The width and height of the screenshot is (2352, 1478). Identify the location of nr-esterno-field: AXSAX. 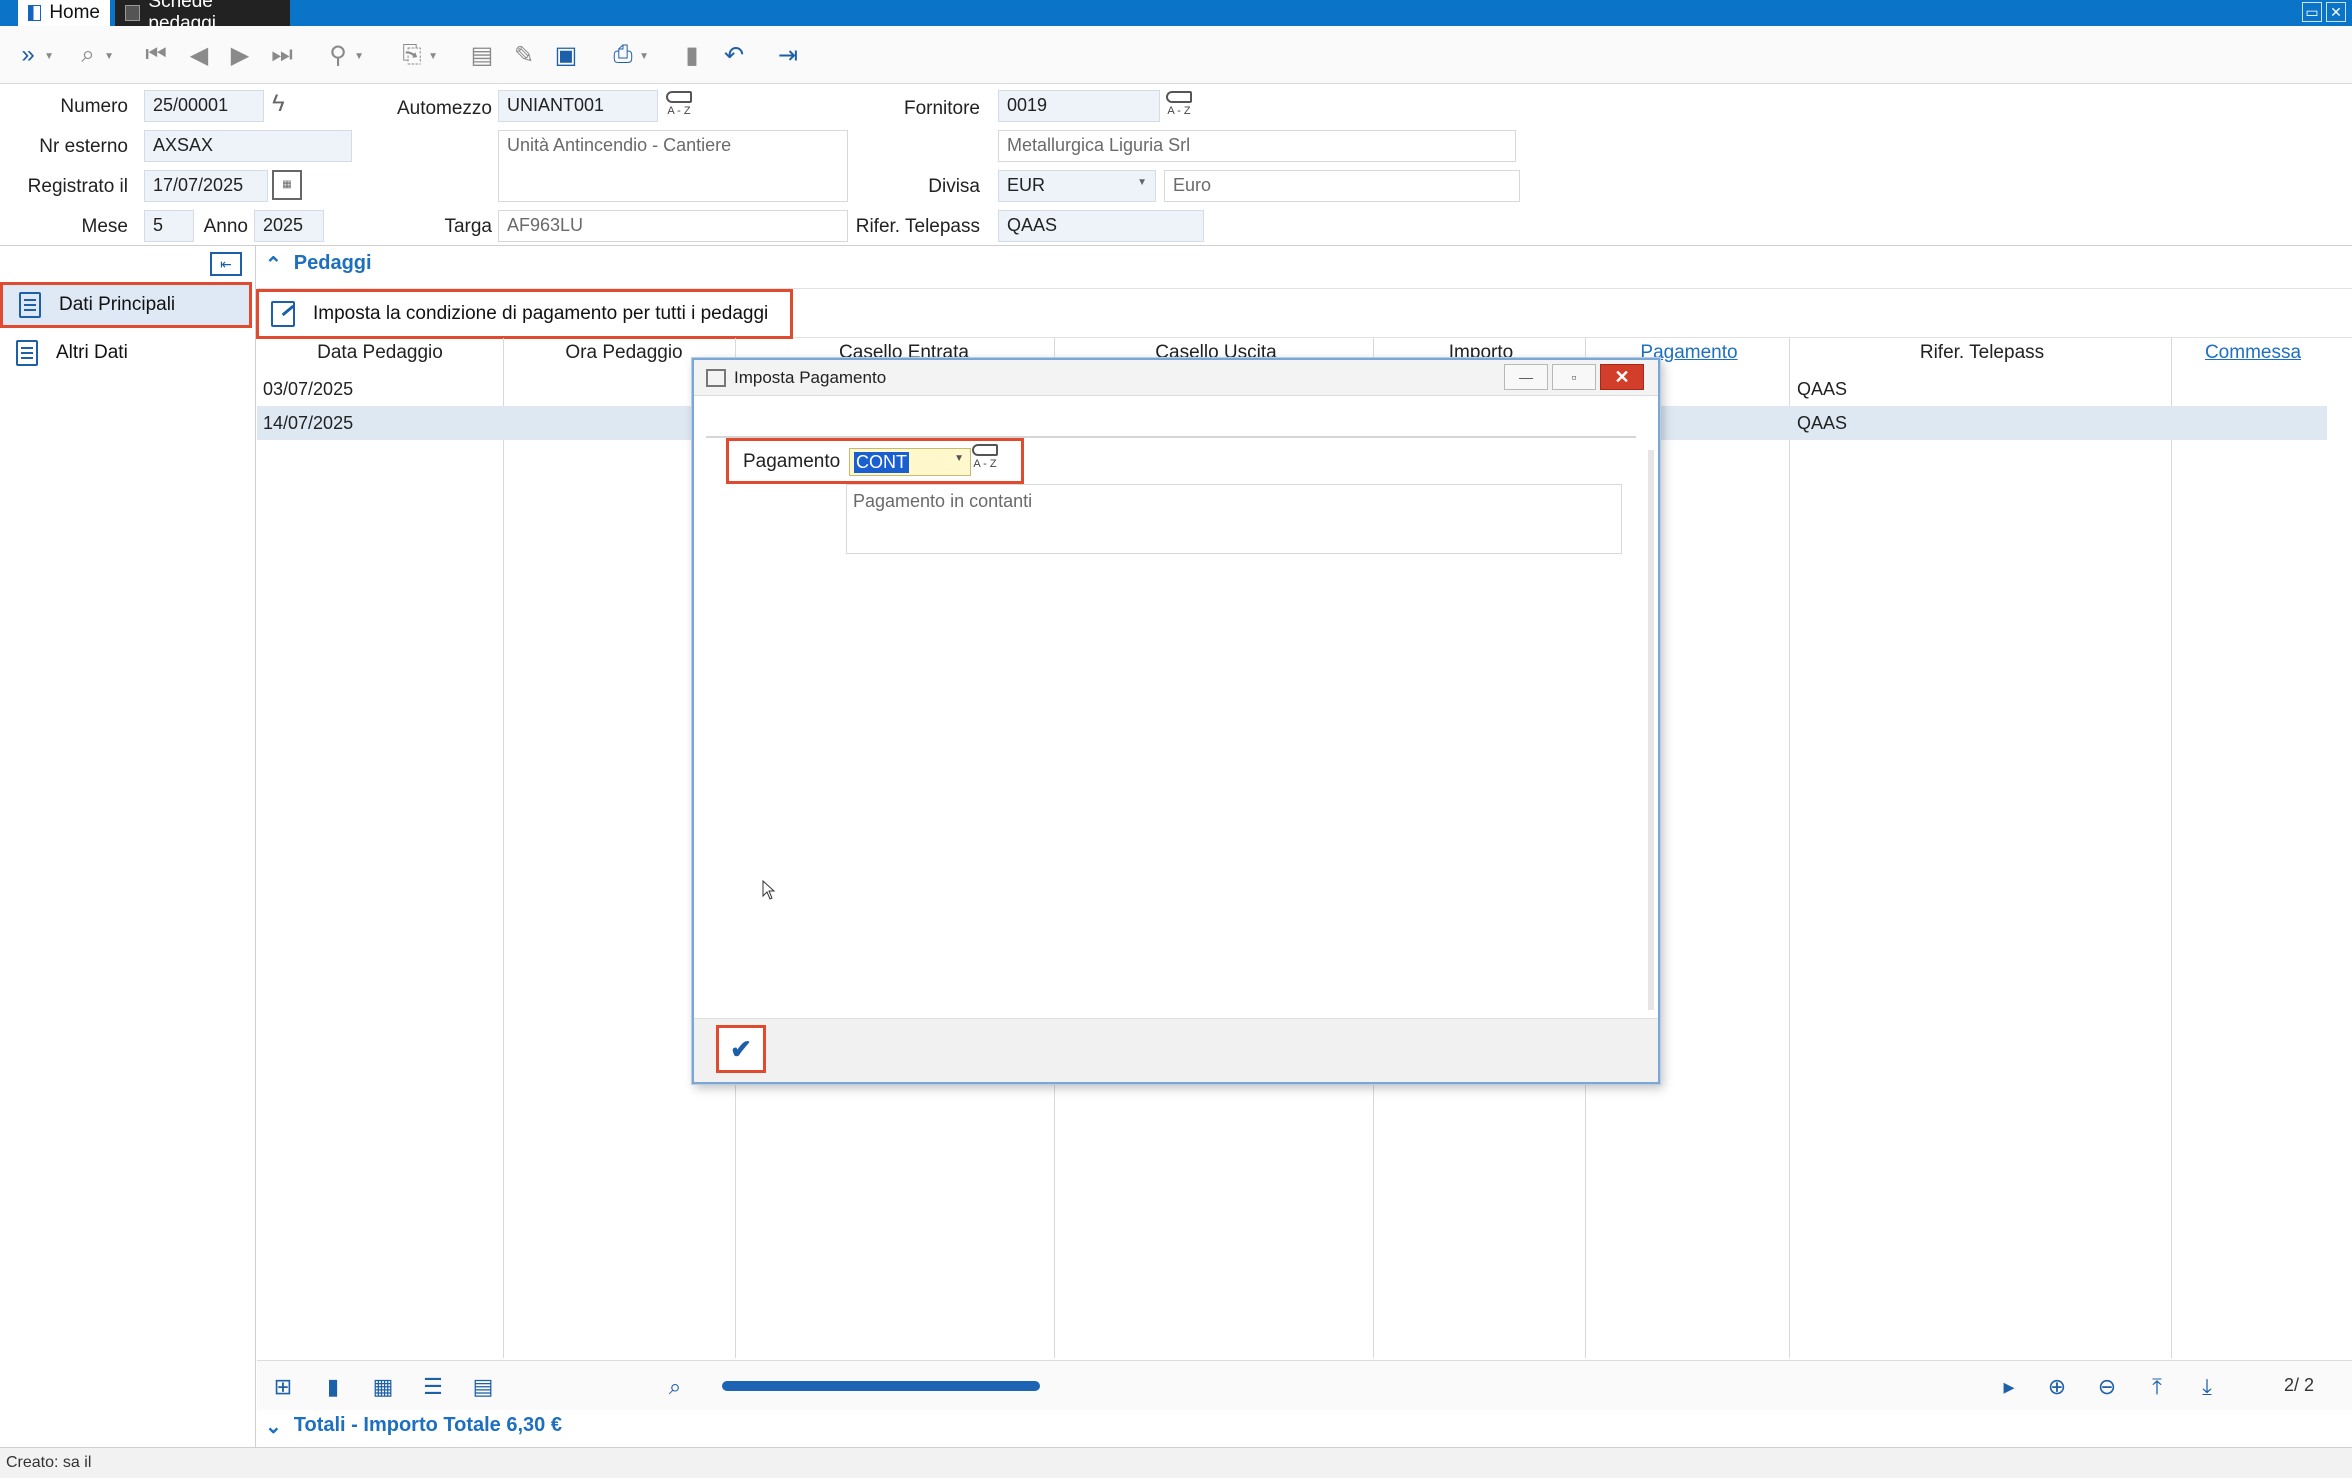
(248, 146).